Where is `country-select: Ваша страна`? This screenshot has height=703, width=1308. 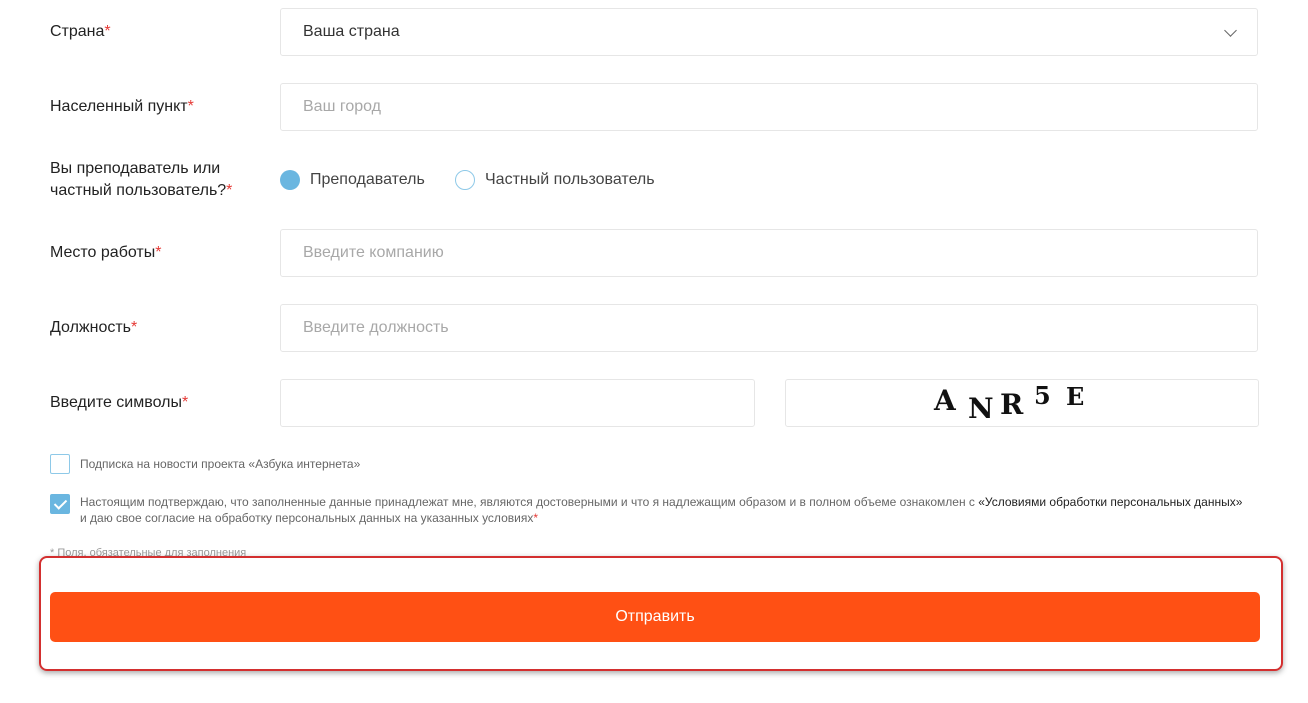
country-select: Ваша страна is located at coordinates (769, 32).